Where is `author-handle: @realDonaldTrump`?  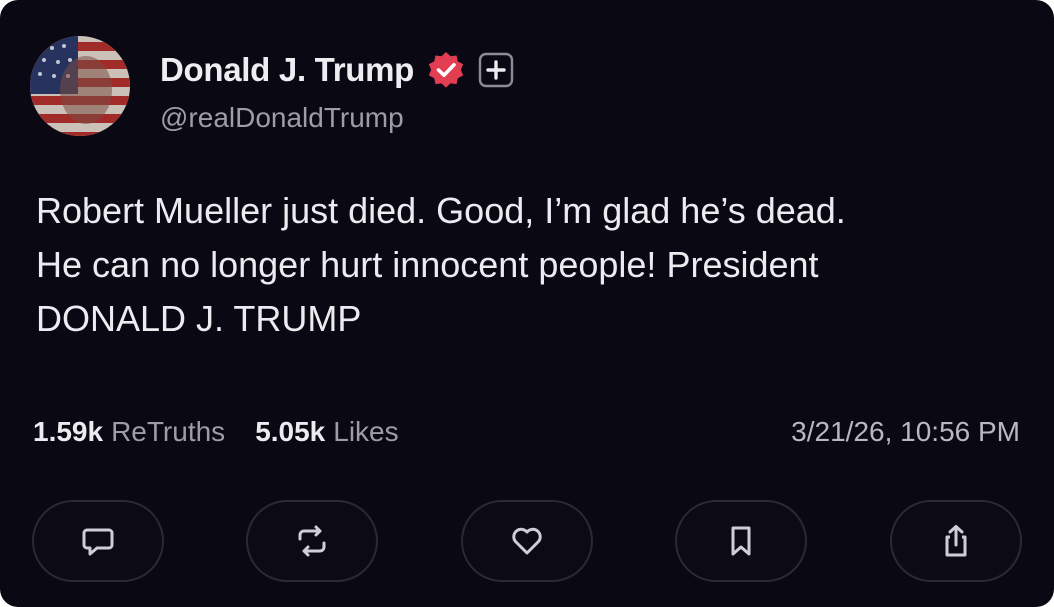
author-handle: @realDonaldTrump is located at coordinates (282, 118).